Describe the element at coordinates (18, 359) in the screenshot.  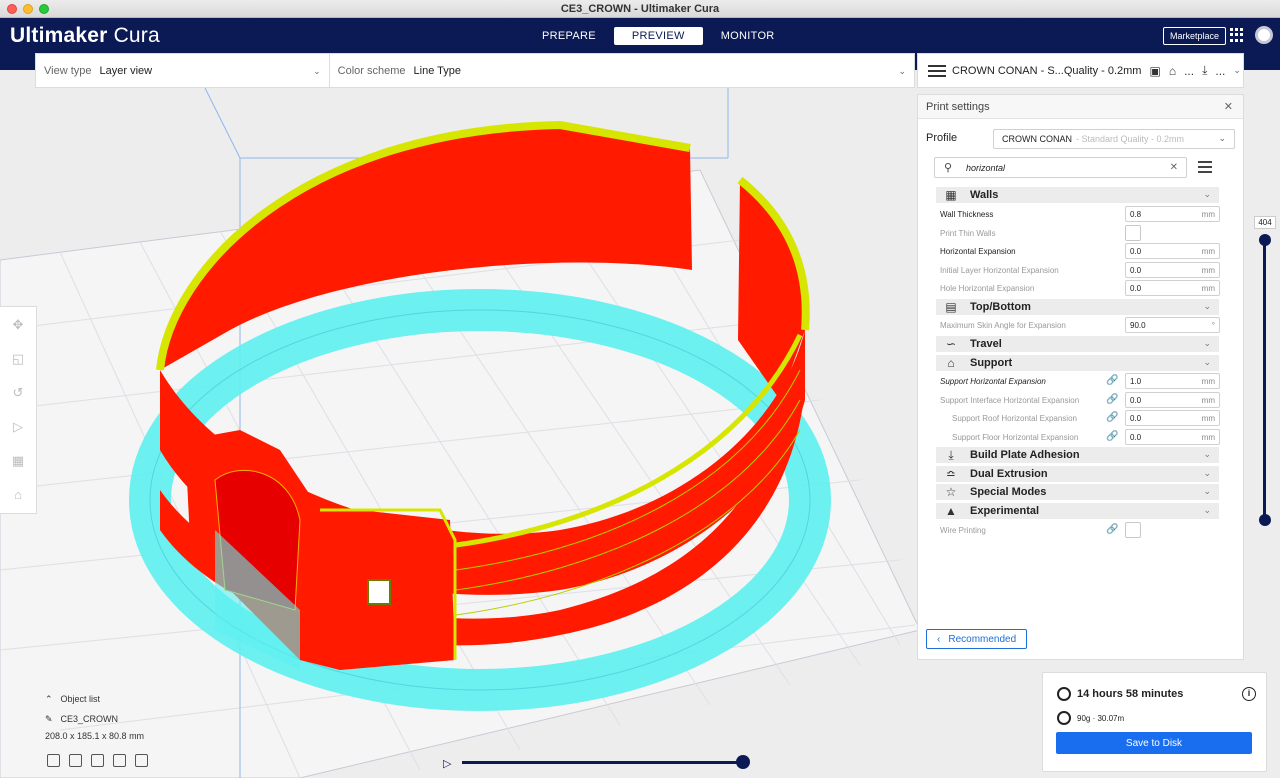
I see `scale-tool-icon: ◱` at that location.